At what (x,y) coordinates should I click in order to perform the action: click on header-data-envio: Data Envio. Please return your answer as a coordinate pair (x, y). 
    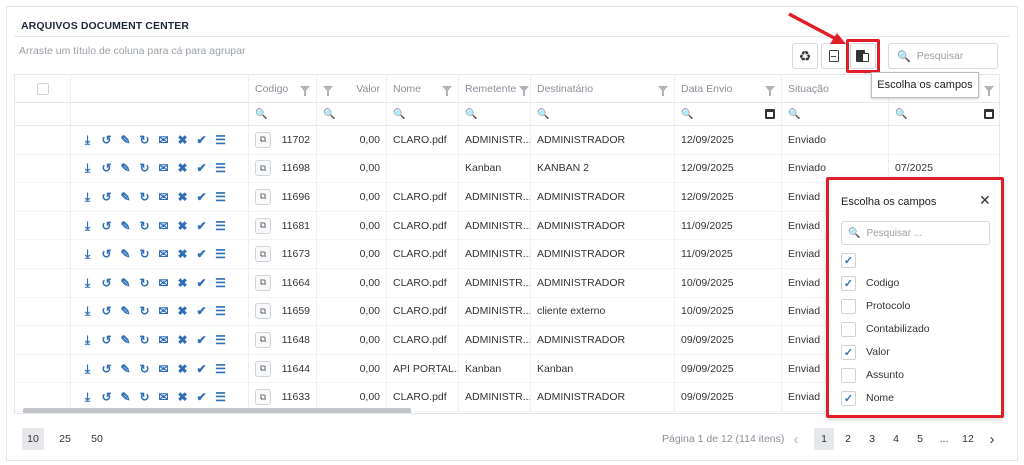
    Looking at the image, I should click on (728, 88).